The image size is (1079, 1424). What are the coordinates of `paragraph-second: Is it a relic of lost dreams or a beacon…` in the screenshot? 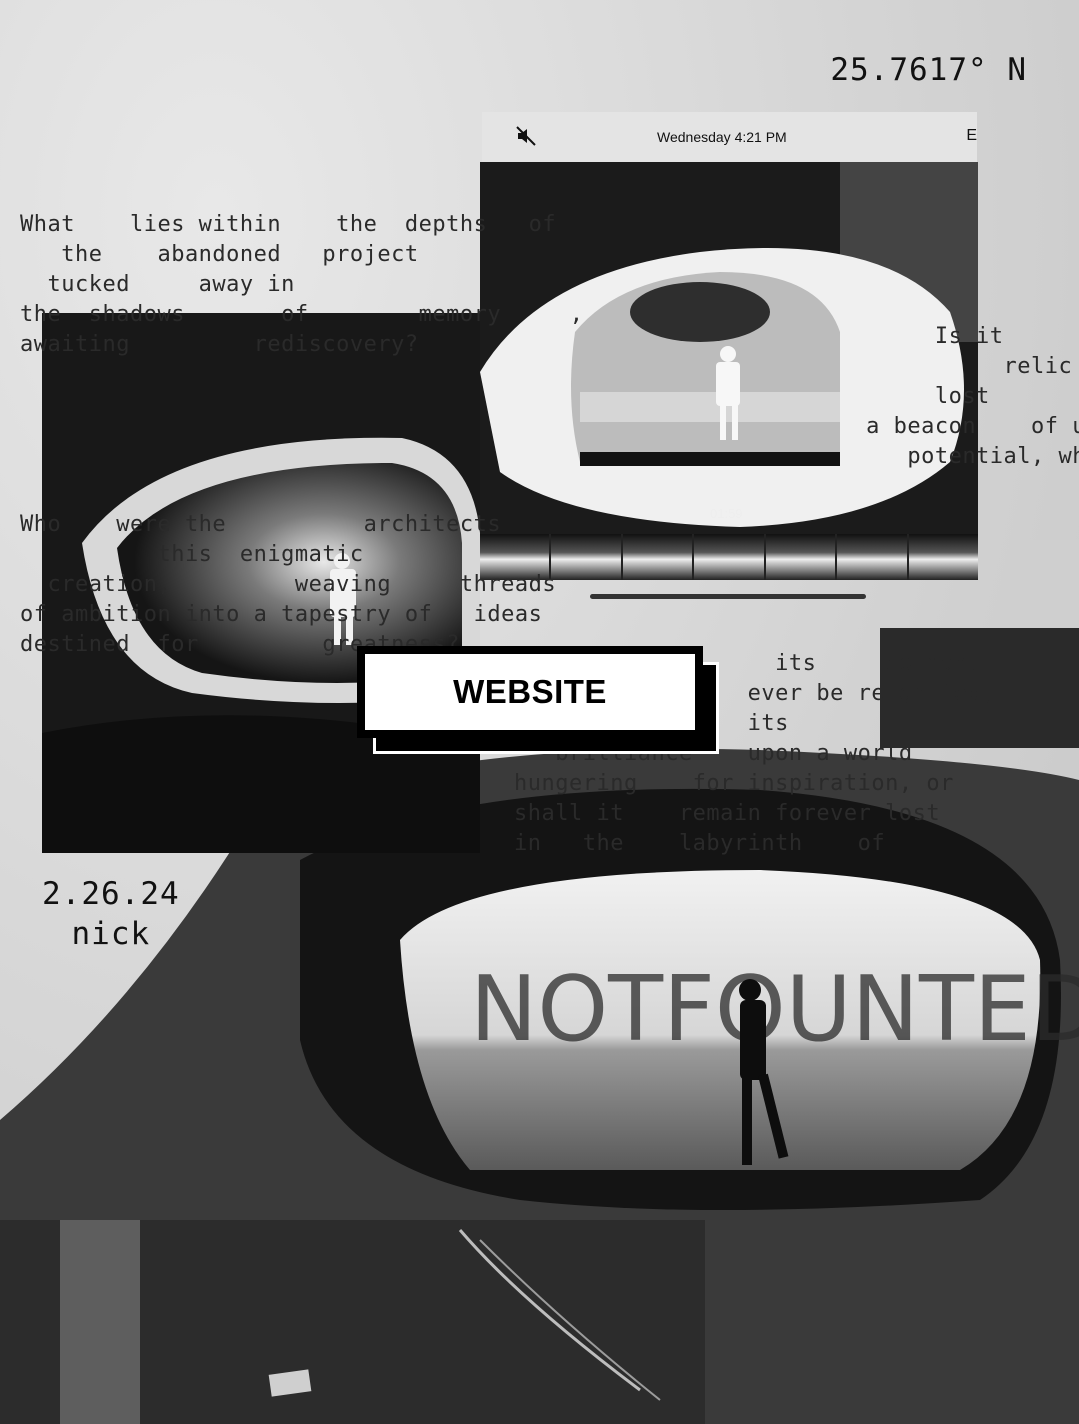 It's located at (972, 396).